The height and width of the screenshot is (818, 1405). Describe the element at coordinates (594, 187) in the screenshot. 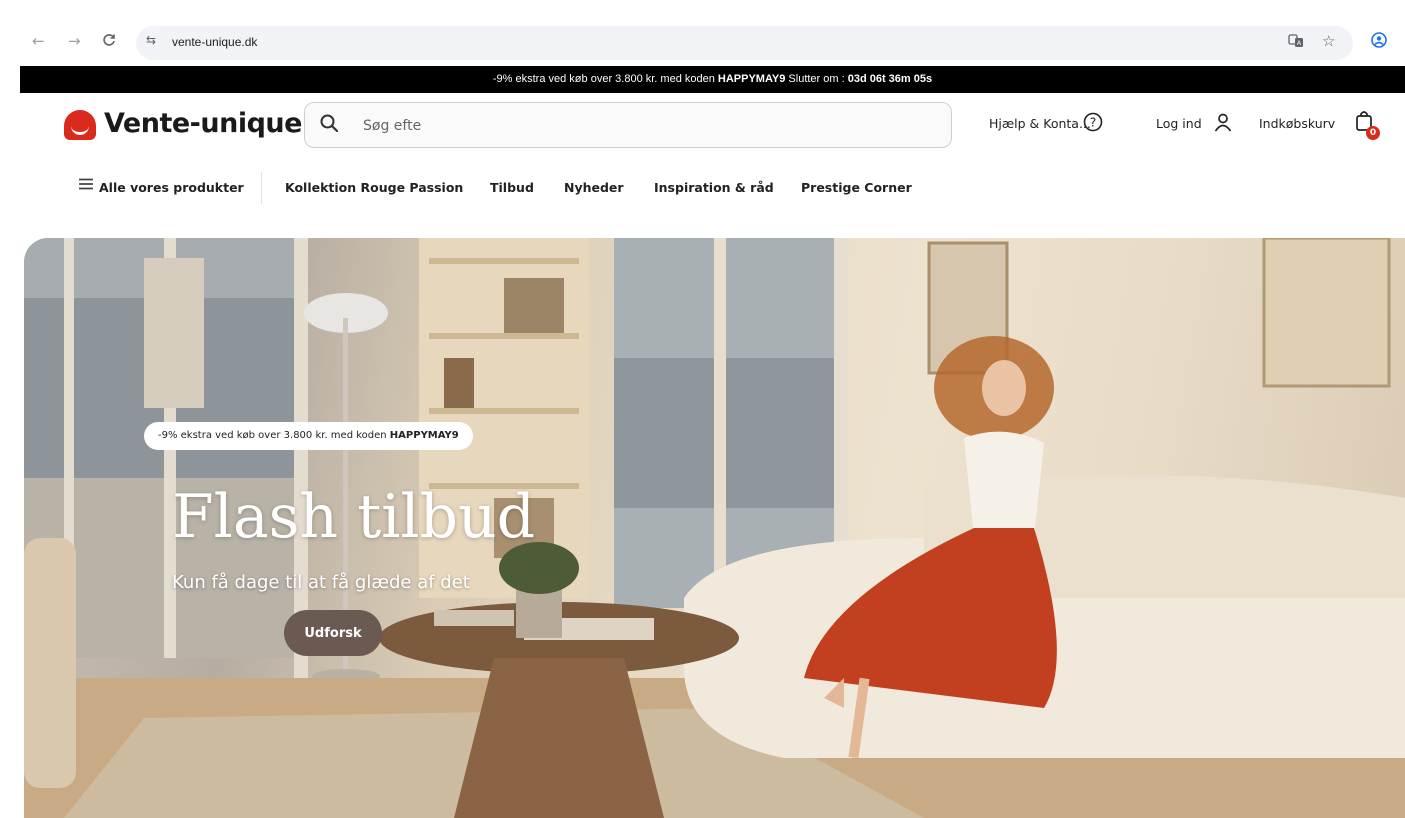

I see `nav-item-nyheder: Nyheder` at that location.